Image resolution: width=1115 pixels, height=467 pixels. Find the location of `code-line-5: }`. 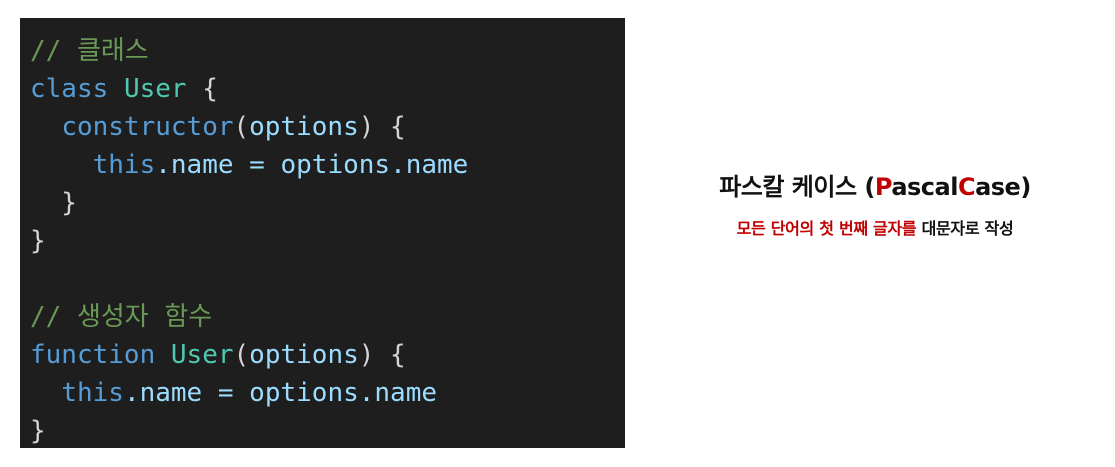

code-line-5: } is located at coordinates (327, 203).